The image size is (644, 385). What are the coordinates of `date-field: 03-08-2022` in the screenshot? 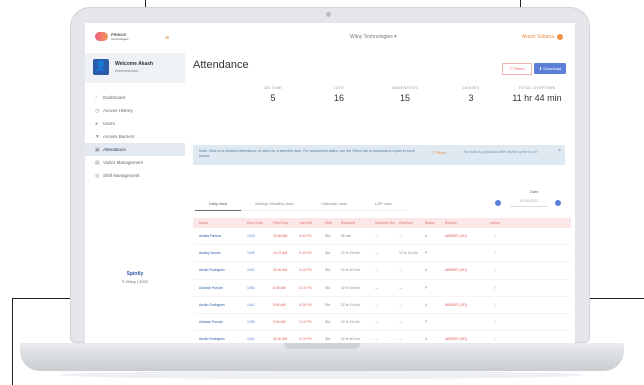 It's located at (529, 203).